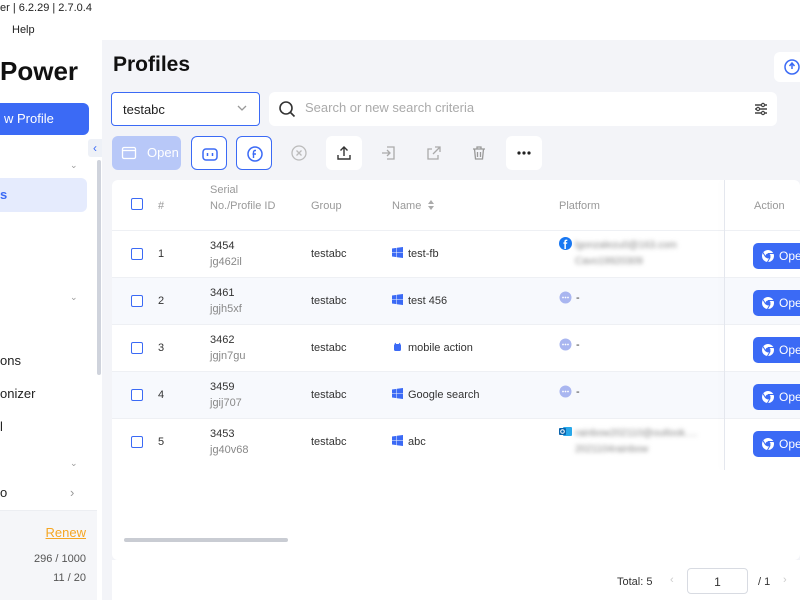 This screenshot has height=600, width=800. I want to click on table-row: 3 3462 jgjn7gu testabc mobile action - Open, so click(456, 347).